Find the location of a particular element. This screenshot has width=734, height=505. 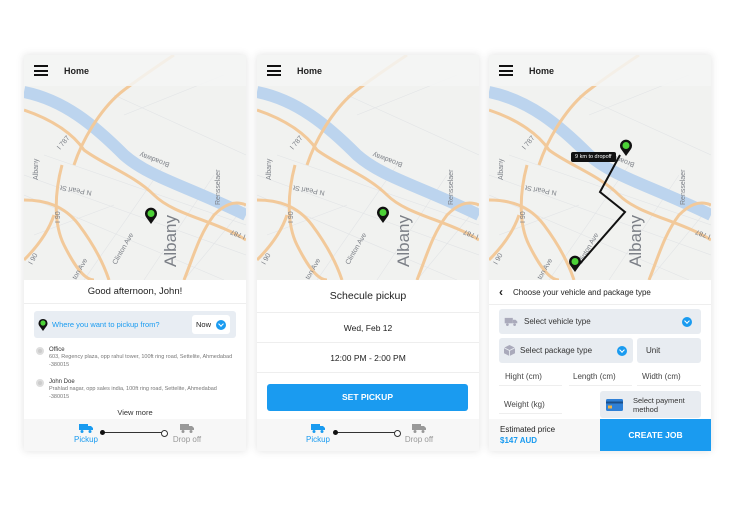

greeting: Good afternoon, John! is located at coordinates (135, 292).